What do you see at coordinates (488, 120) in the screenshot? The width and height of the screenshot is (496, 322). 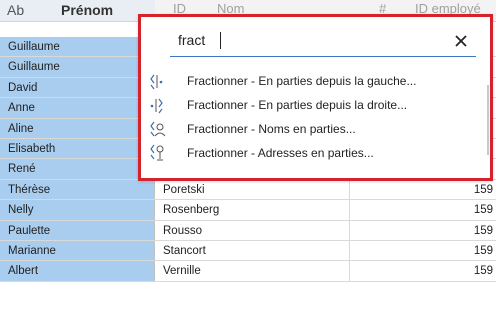 I see `scrollbar` at bounding box center [488, 120].